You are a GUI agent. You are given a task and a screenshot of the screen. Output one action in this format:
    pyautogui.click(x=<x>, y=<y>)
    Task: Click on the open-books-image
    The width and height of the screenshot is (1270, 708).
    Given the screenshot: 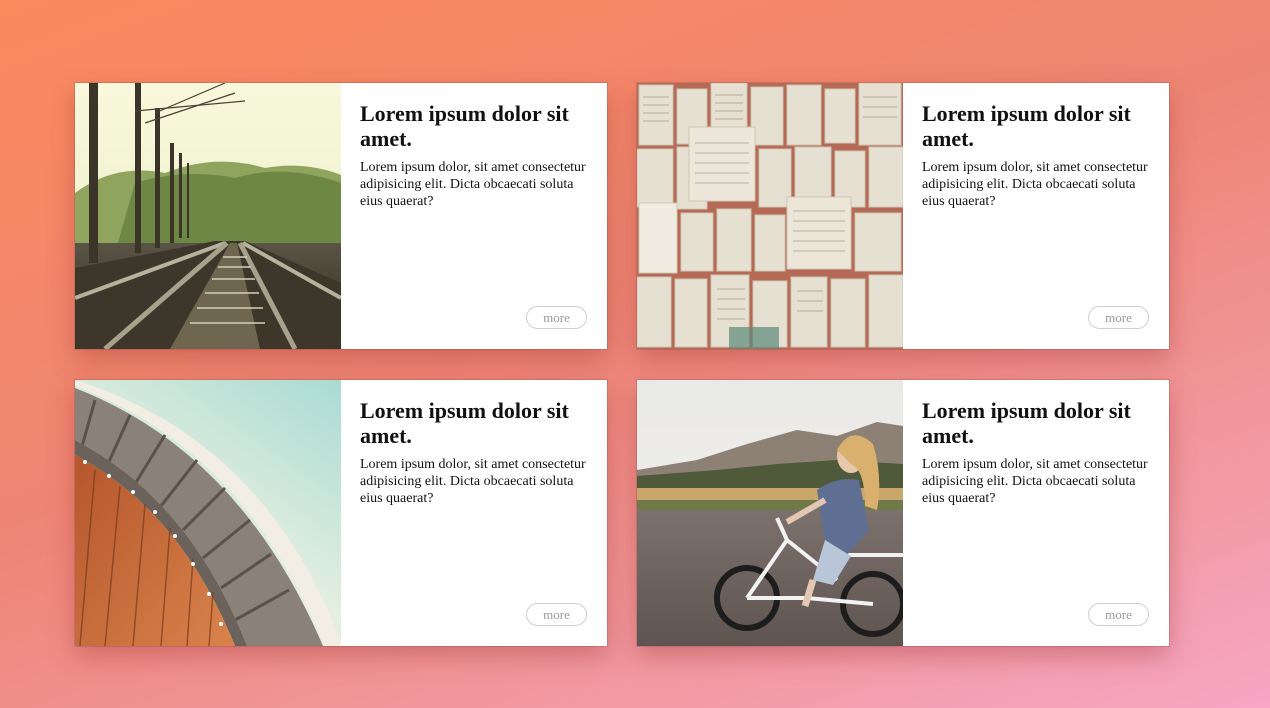 What is the action you would take?
    pyautogui.click(x=770, y=216)
    